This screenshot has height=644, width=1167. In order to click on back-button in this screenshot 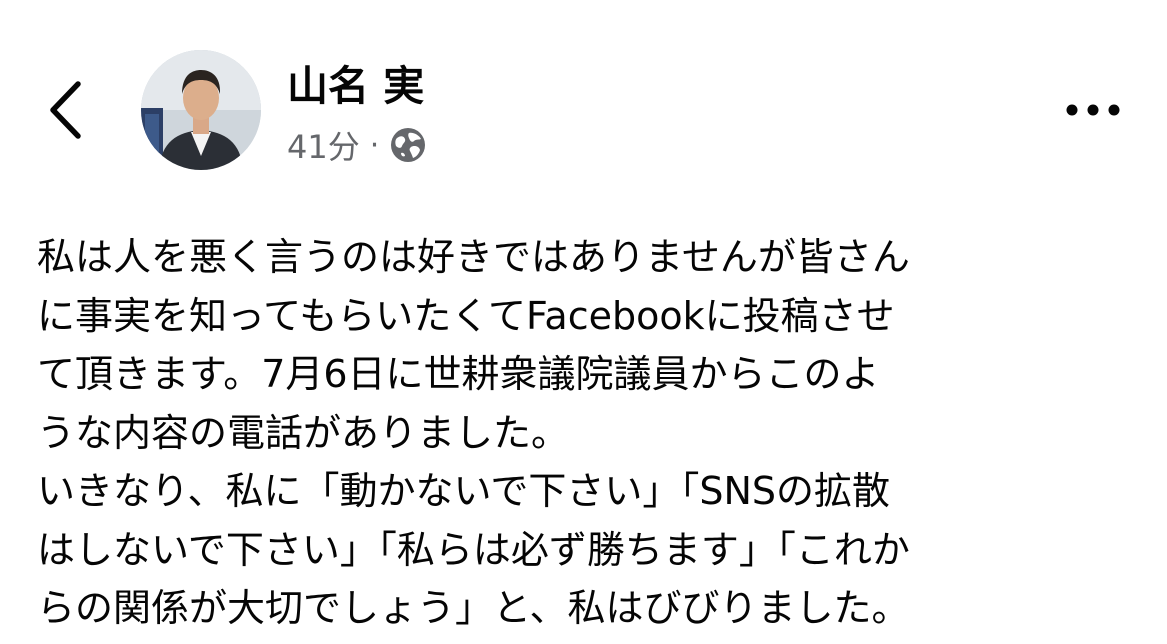, I will do `click(65, 110)`.